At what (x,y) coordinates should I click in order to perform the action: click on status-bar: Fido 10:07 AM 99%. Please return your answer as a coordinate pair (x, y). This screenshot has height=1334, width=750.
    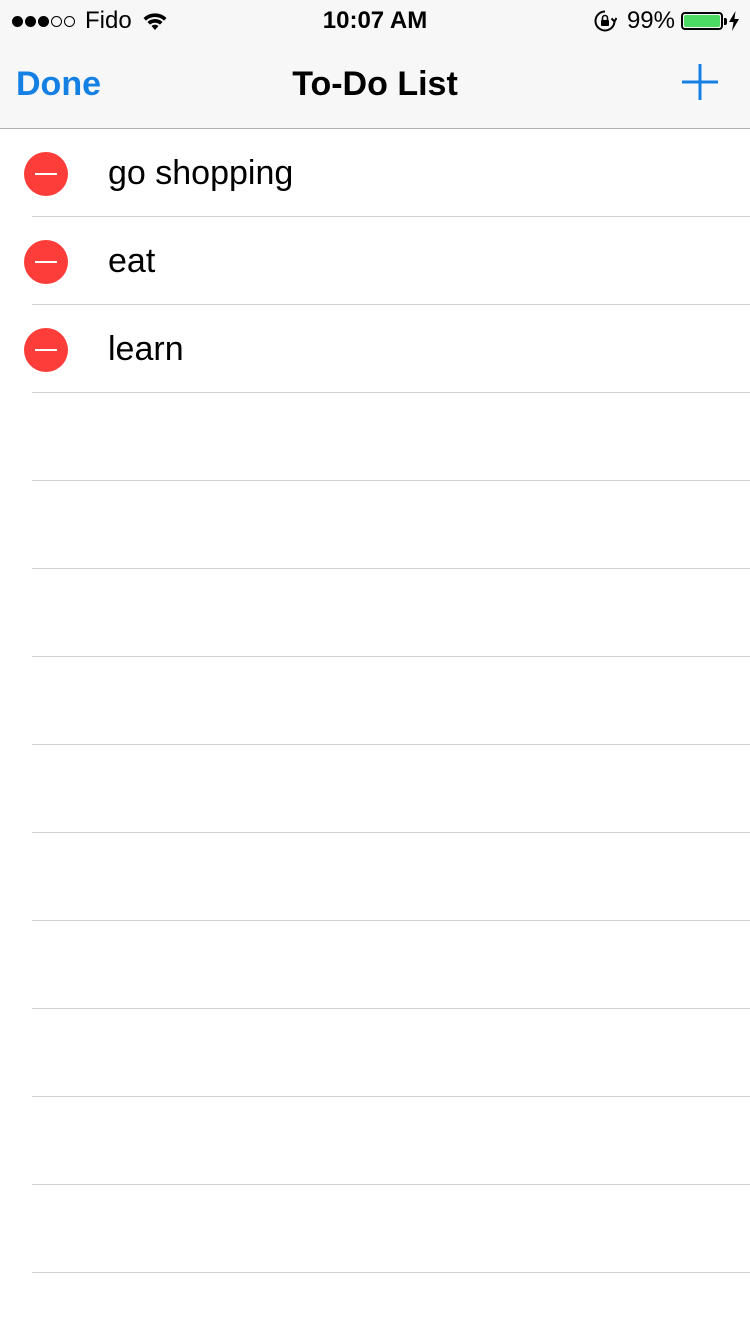
    Looking at the image, I should click on (375, 20).